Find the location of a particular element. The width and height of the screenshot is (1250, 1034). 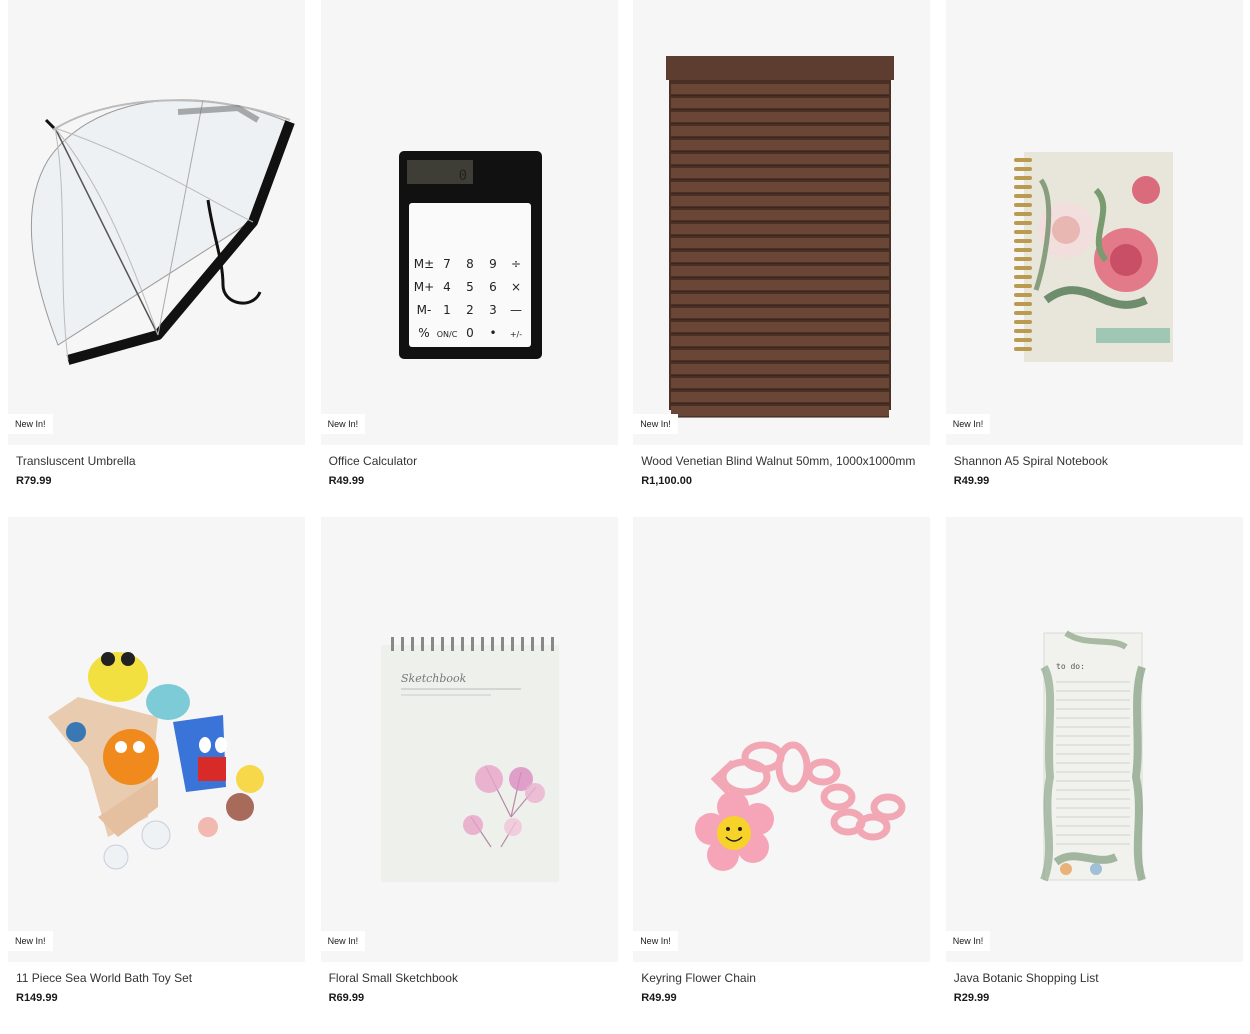

product-card: New In! Keyring Flower Chain R49.99 is located at coordinates (782, 764).